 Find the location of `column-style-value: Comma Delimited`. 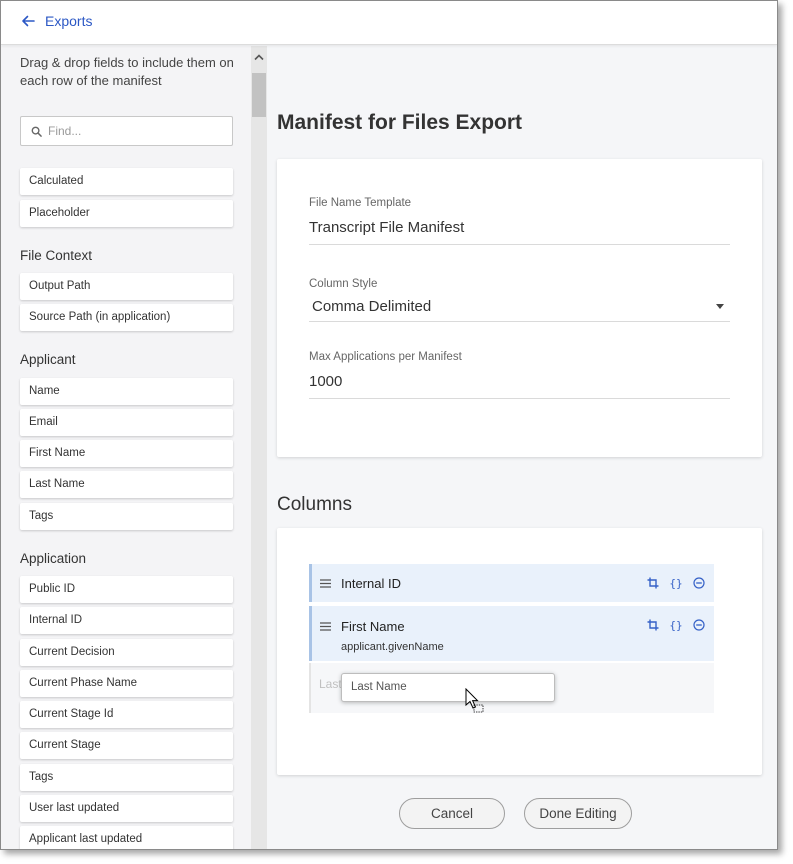

column-style-value: Comma Delimited is located at coordinates (370, 306).